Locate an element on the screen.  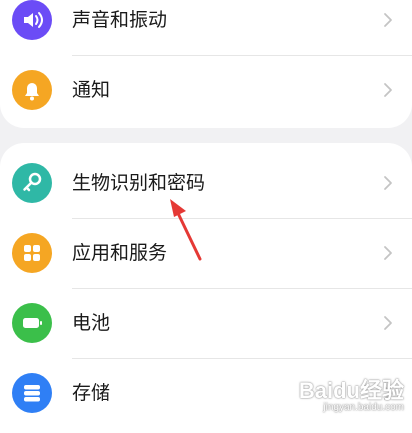
battery-icon is located at coordinates (32, 323).